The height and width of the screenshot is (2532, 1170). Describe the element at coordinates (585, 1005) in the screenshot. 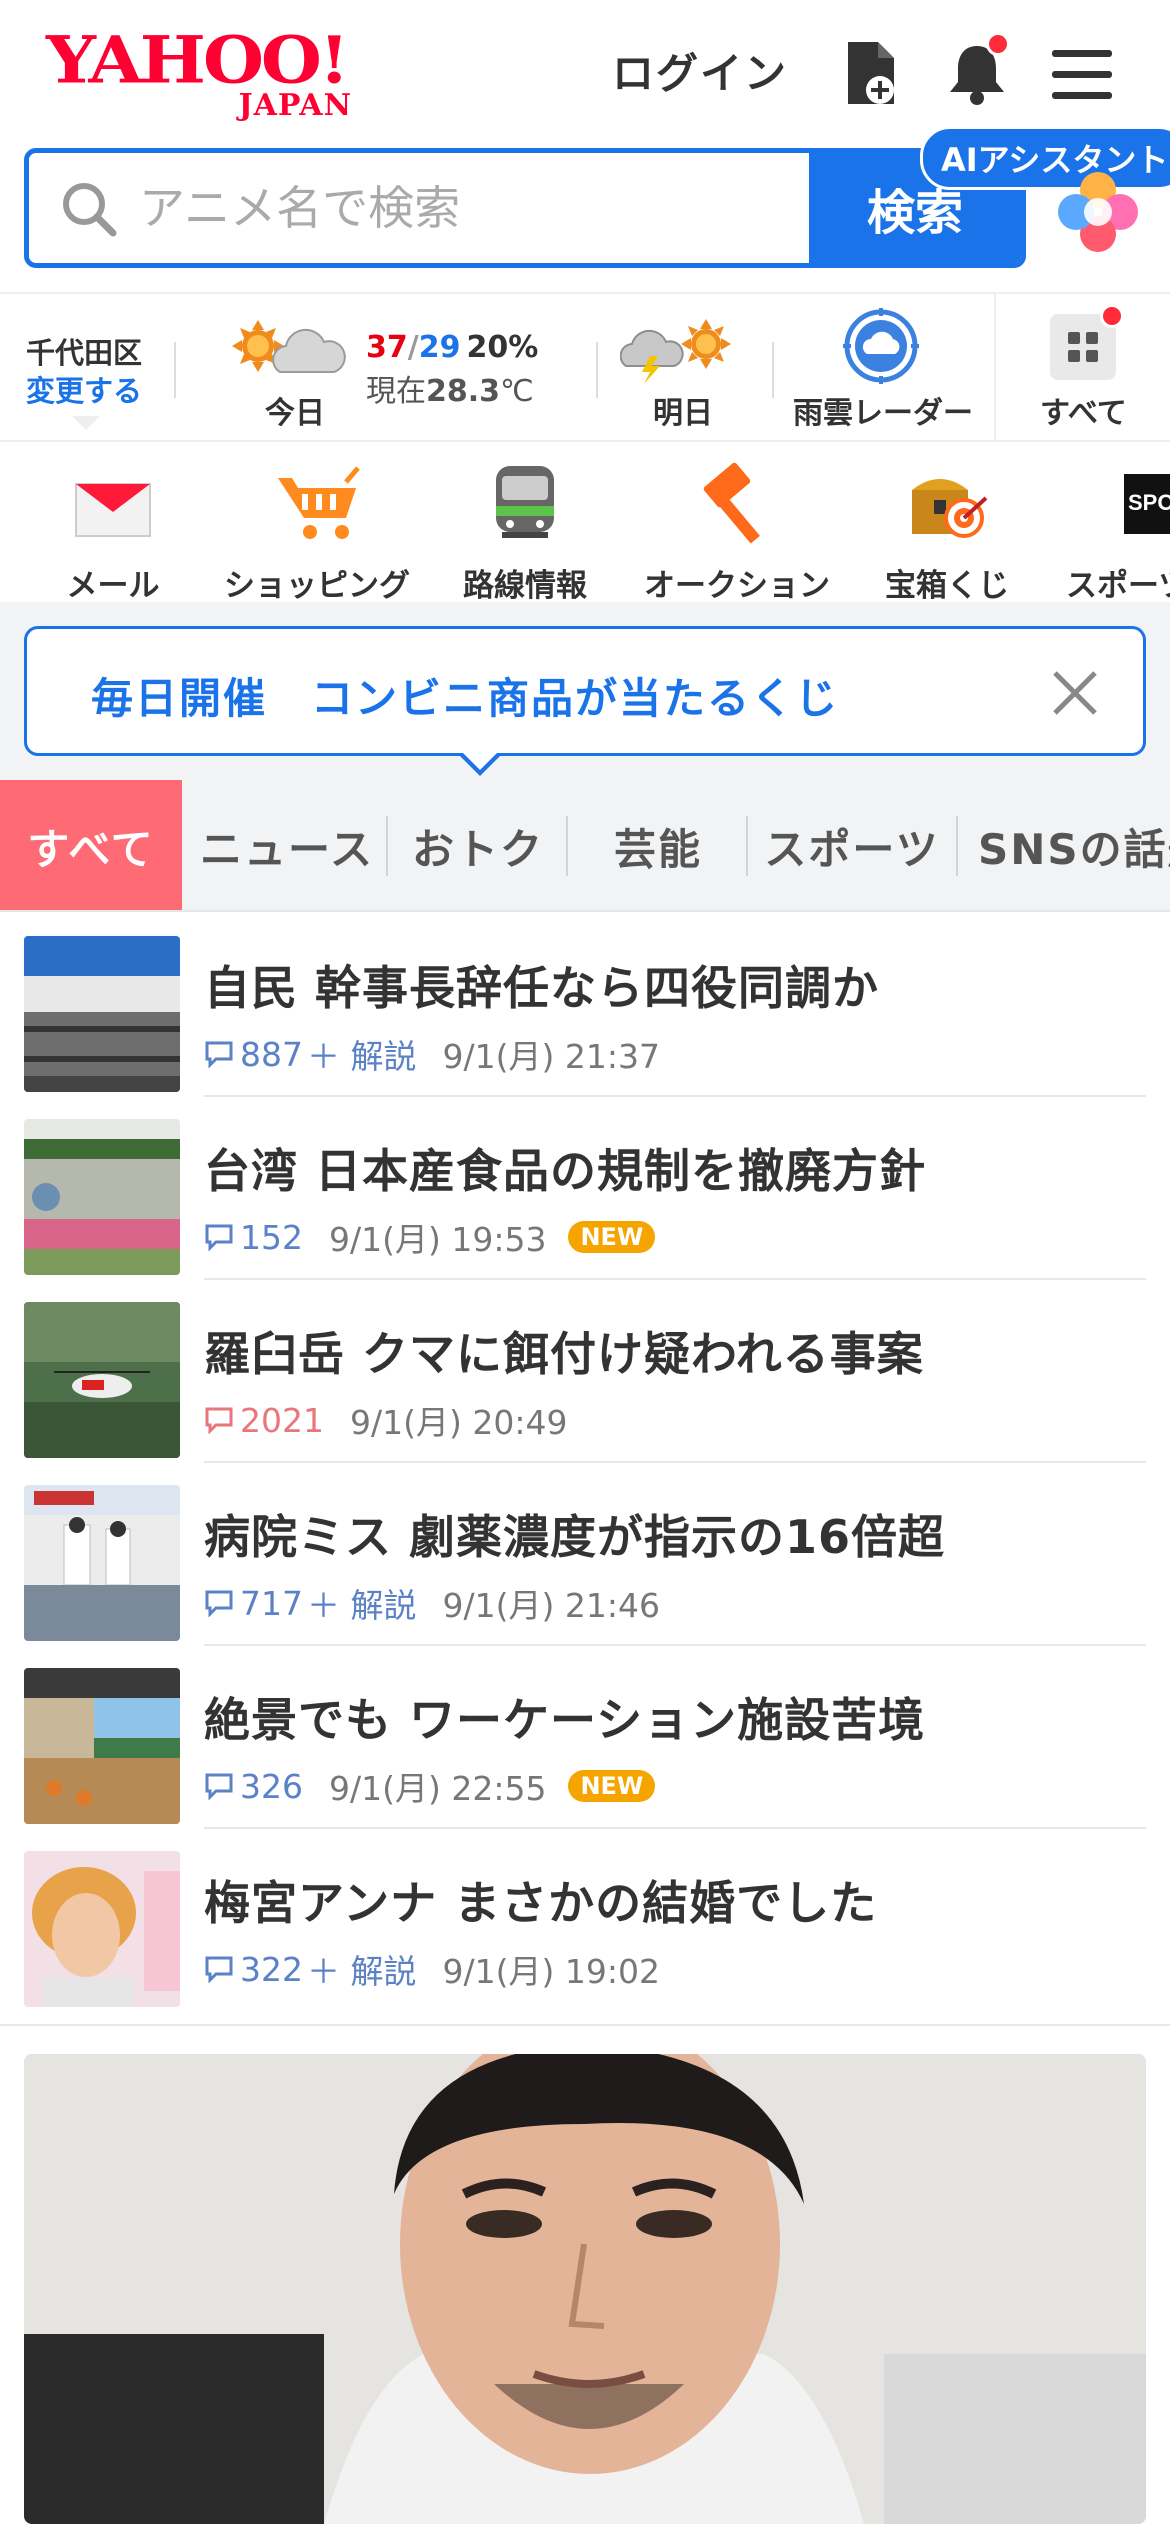

I see `news-item: 自民 幹事長辞任なら四役同調か 887 ＋ 解説 9/1(月) 21:37` at that location.